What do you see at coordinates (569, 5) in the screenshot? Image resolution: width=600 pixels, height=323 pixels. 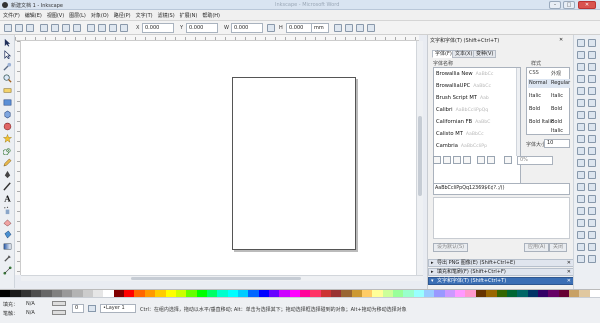 I see `maximize-button: □` at bounding box center [569, 5].